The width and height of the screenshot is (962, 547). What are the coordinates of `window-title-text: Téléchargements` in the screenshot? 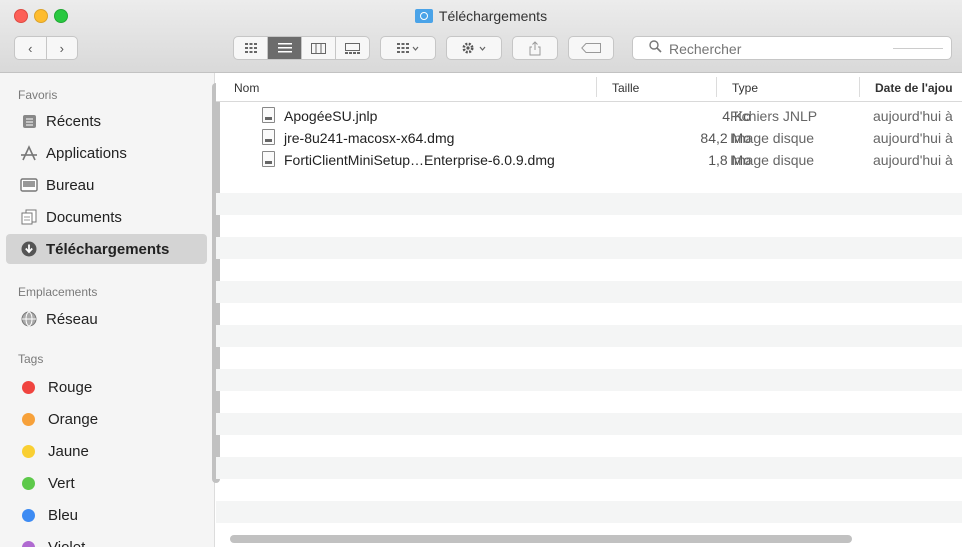 It's located at (493, 16).